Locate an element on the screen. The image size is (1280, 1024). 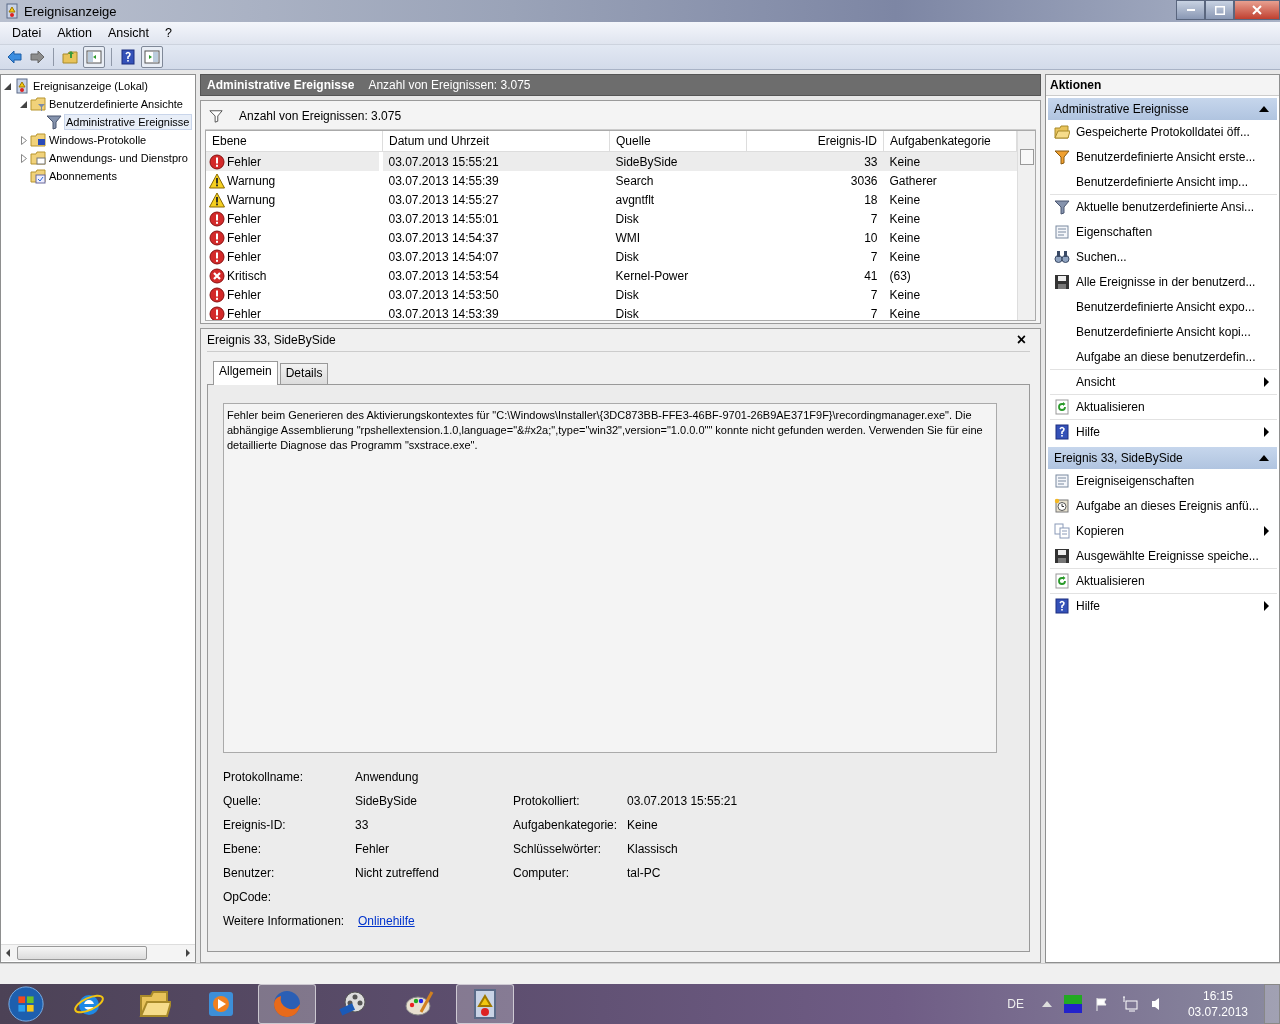
field-value: Nicht zutreffend is located at coordinates (397, 873).